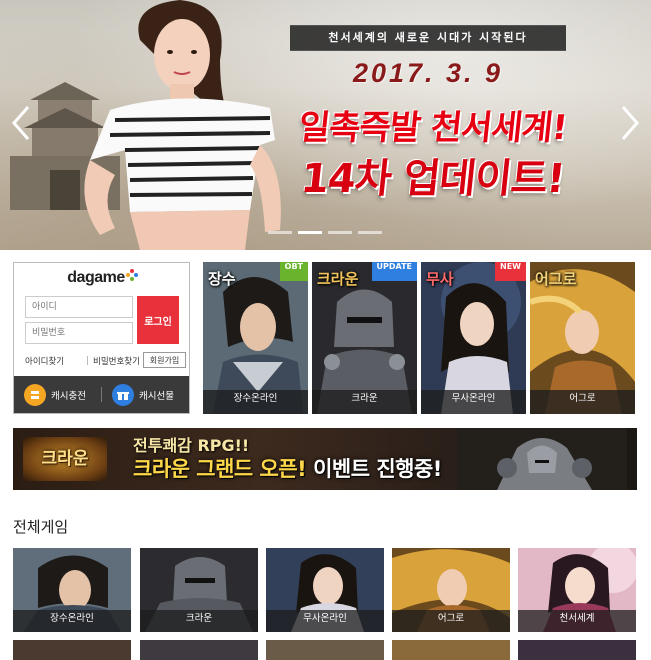 The height and width of the screenshot is (660, 651). Describe the element at coordinates (325, 232) in the screenshot. I see `slide-indicator` at that location.